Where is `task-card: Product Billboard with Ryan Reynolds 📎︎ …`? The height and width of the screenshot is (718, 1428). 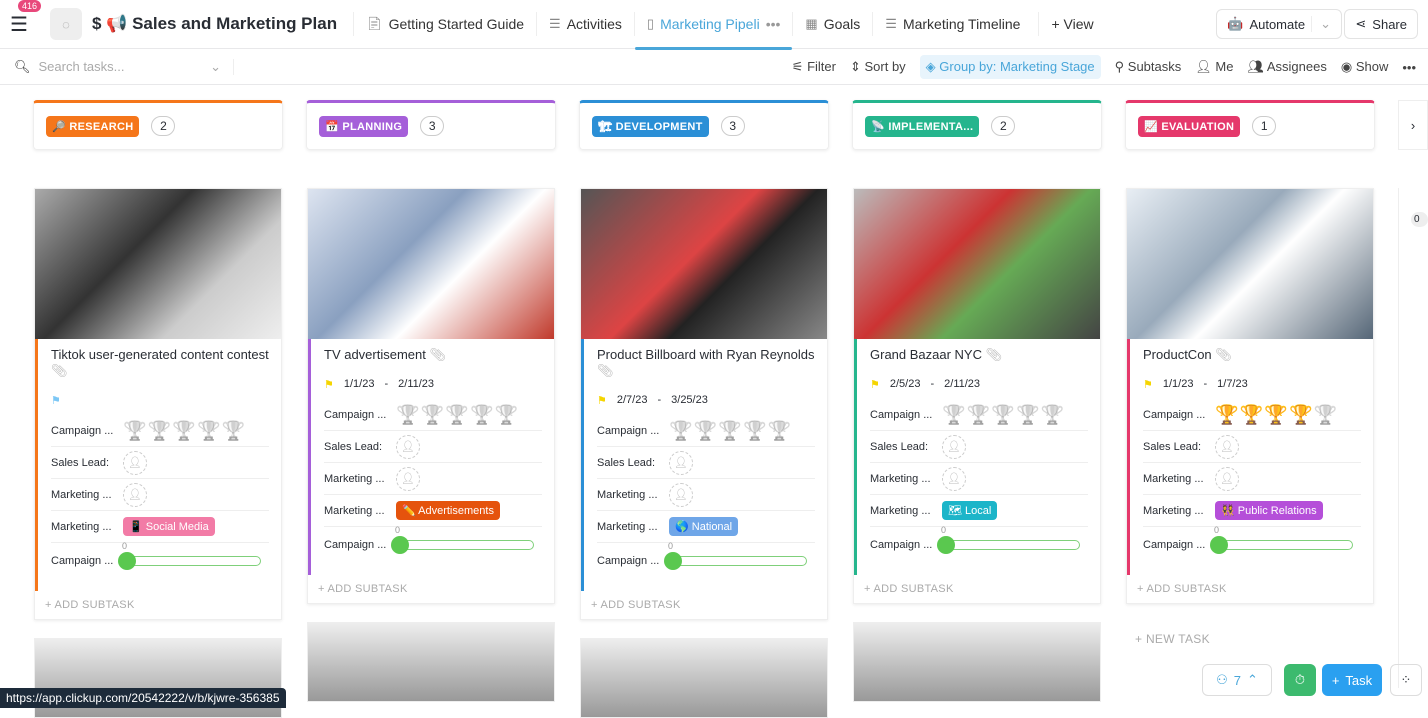 task-card: Product Billboard with Ryan Reynolds 📎︎ … is located at coordinates (704, 404).